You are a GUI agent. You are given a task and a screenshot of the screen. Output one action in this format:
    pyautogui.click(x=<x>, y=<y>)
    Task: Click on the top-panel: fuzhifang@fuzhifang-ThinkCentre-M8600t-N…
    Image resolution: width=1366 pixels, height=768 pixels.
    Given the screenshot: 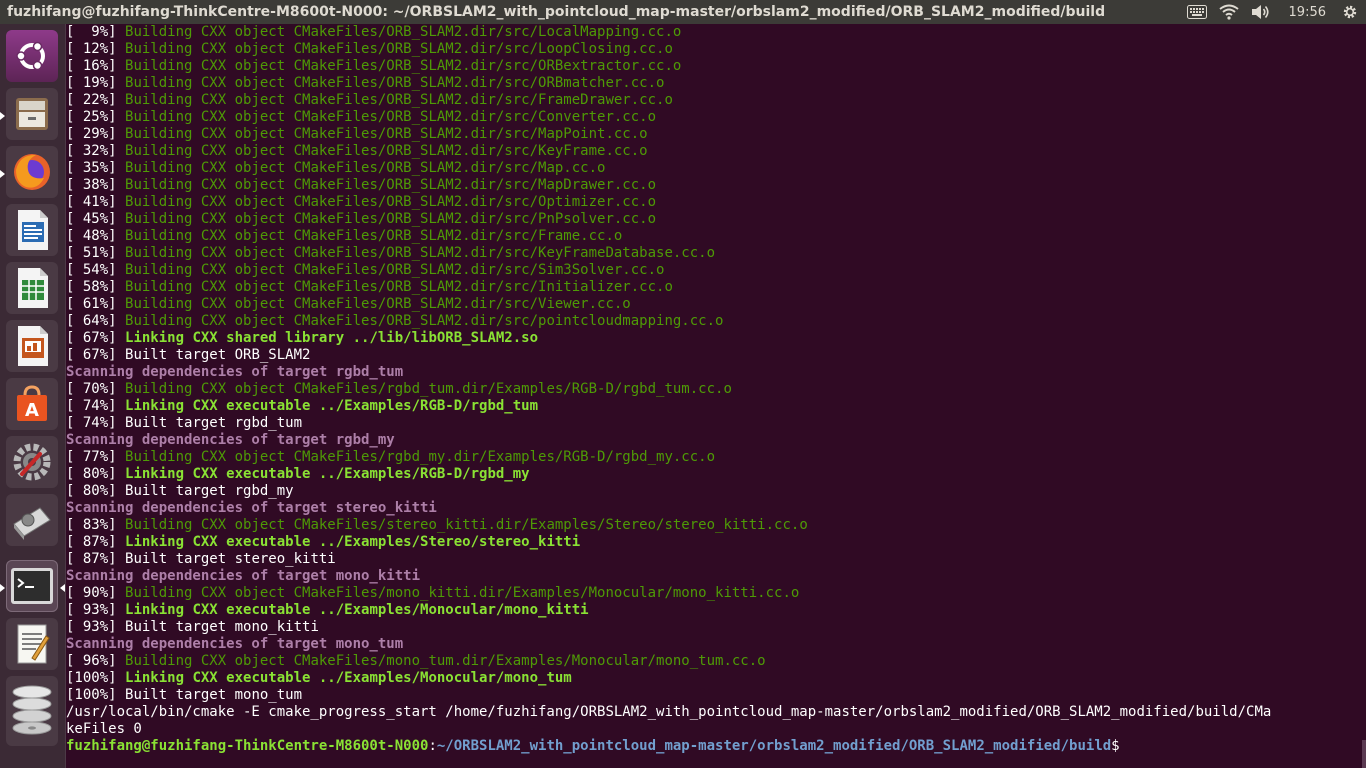 What is the action you would take?
    pyautogui.click(x=683, y=12)
    